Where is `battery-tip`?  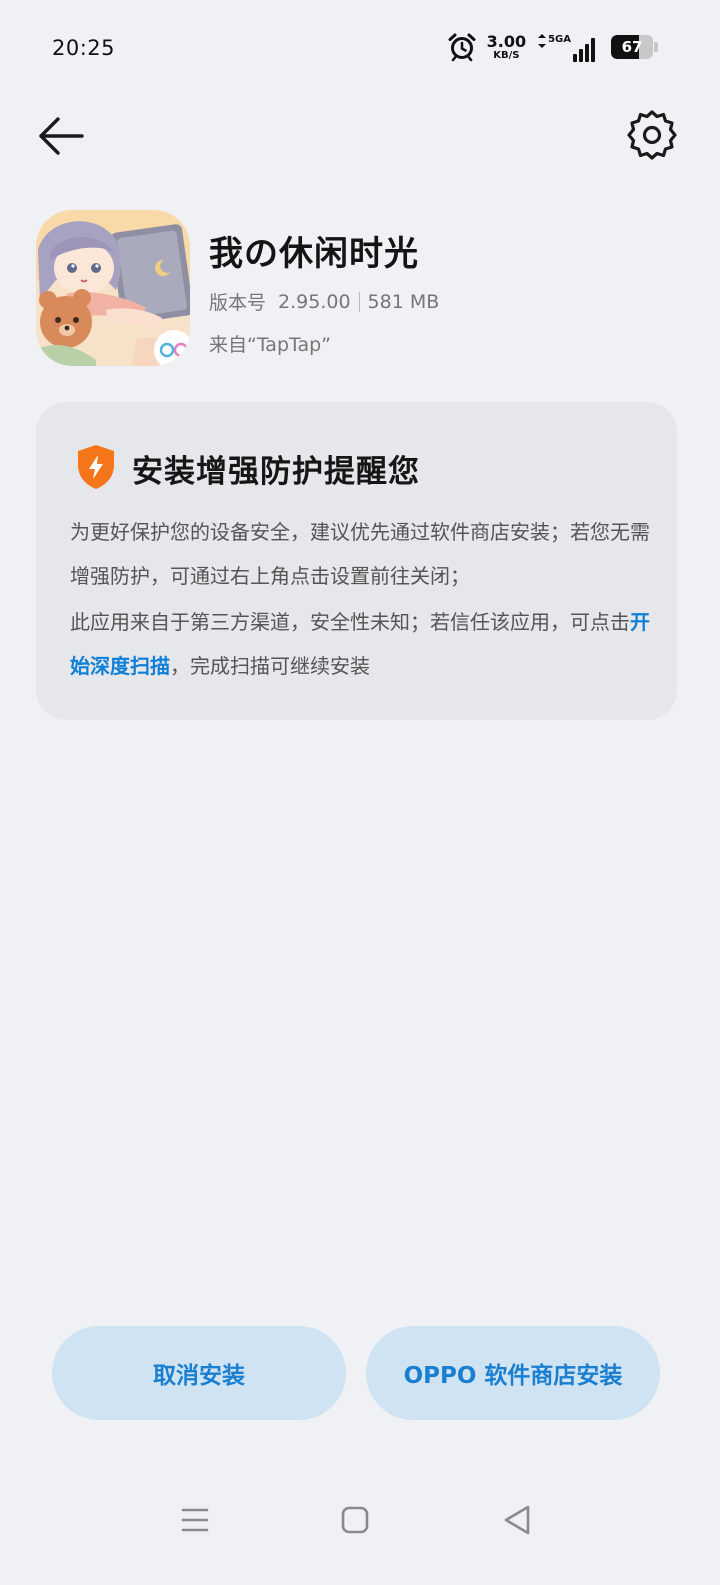
battery-tip is located at coordinates (656, 47).